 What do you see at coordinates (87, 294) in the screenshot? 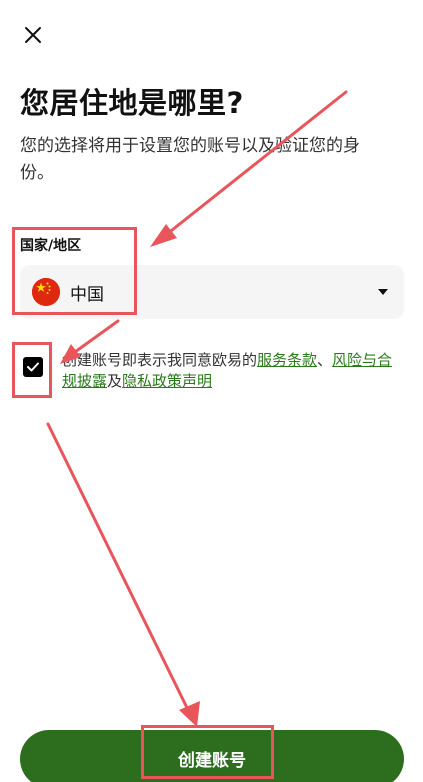
I see `selected-country: 中国` at bounding box center [87, 294].